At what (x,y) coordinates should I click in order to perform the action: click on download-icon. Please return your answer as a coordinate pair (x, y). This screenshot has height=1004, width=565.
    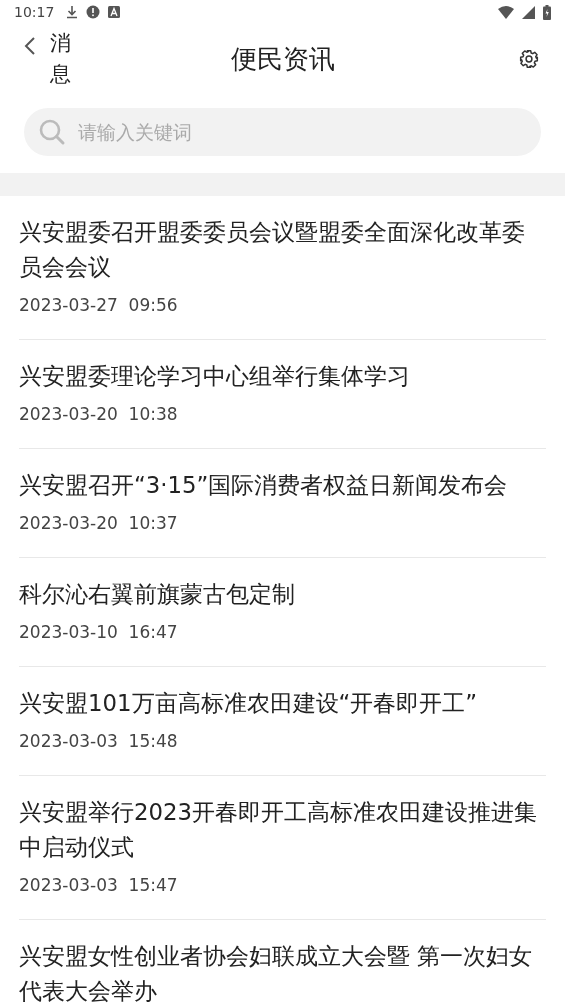
    Looking at the image, I should click on (72, 12).